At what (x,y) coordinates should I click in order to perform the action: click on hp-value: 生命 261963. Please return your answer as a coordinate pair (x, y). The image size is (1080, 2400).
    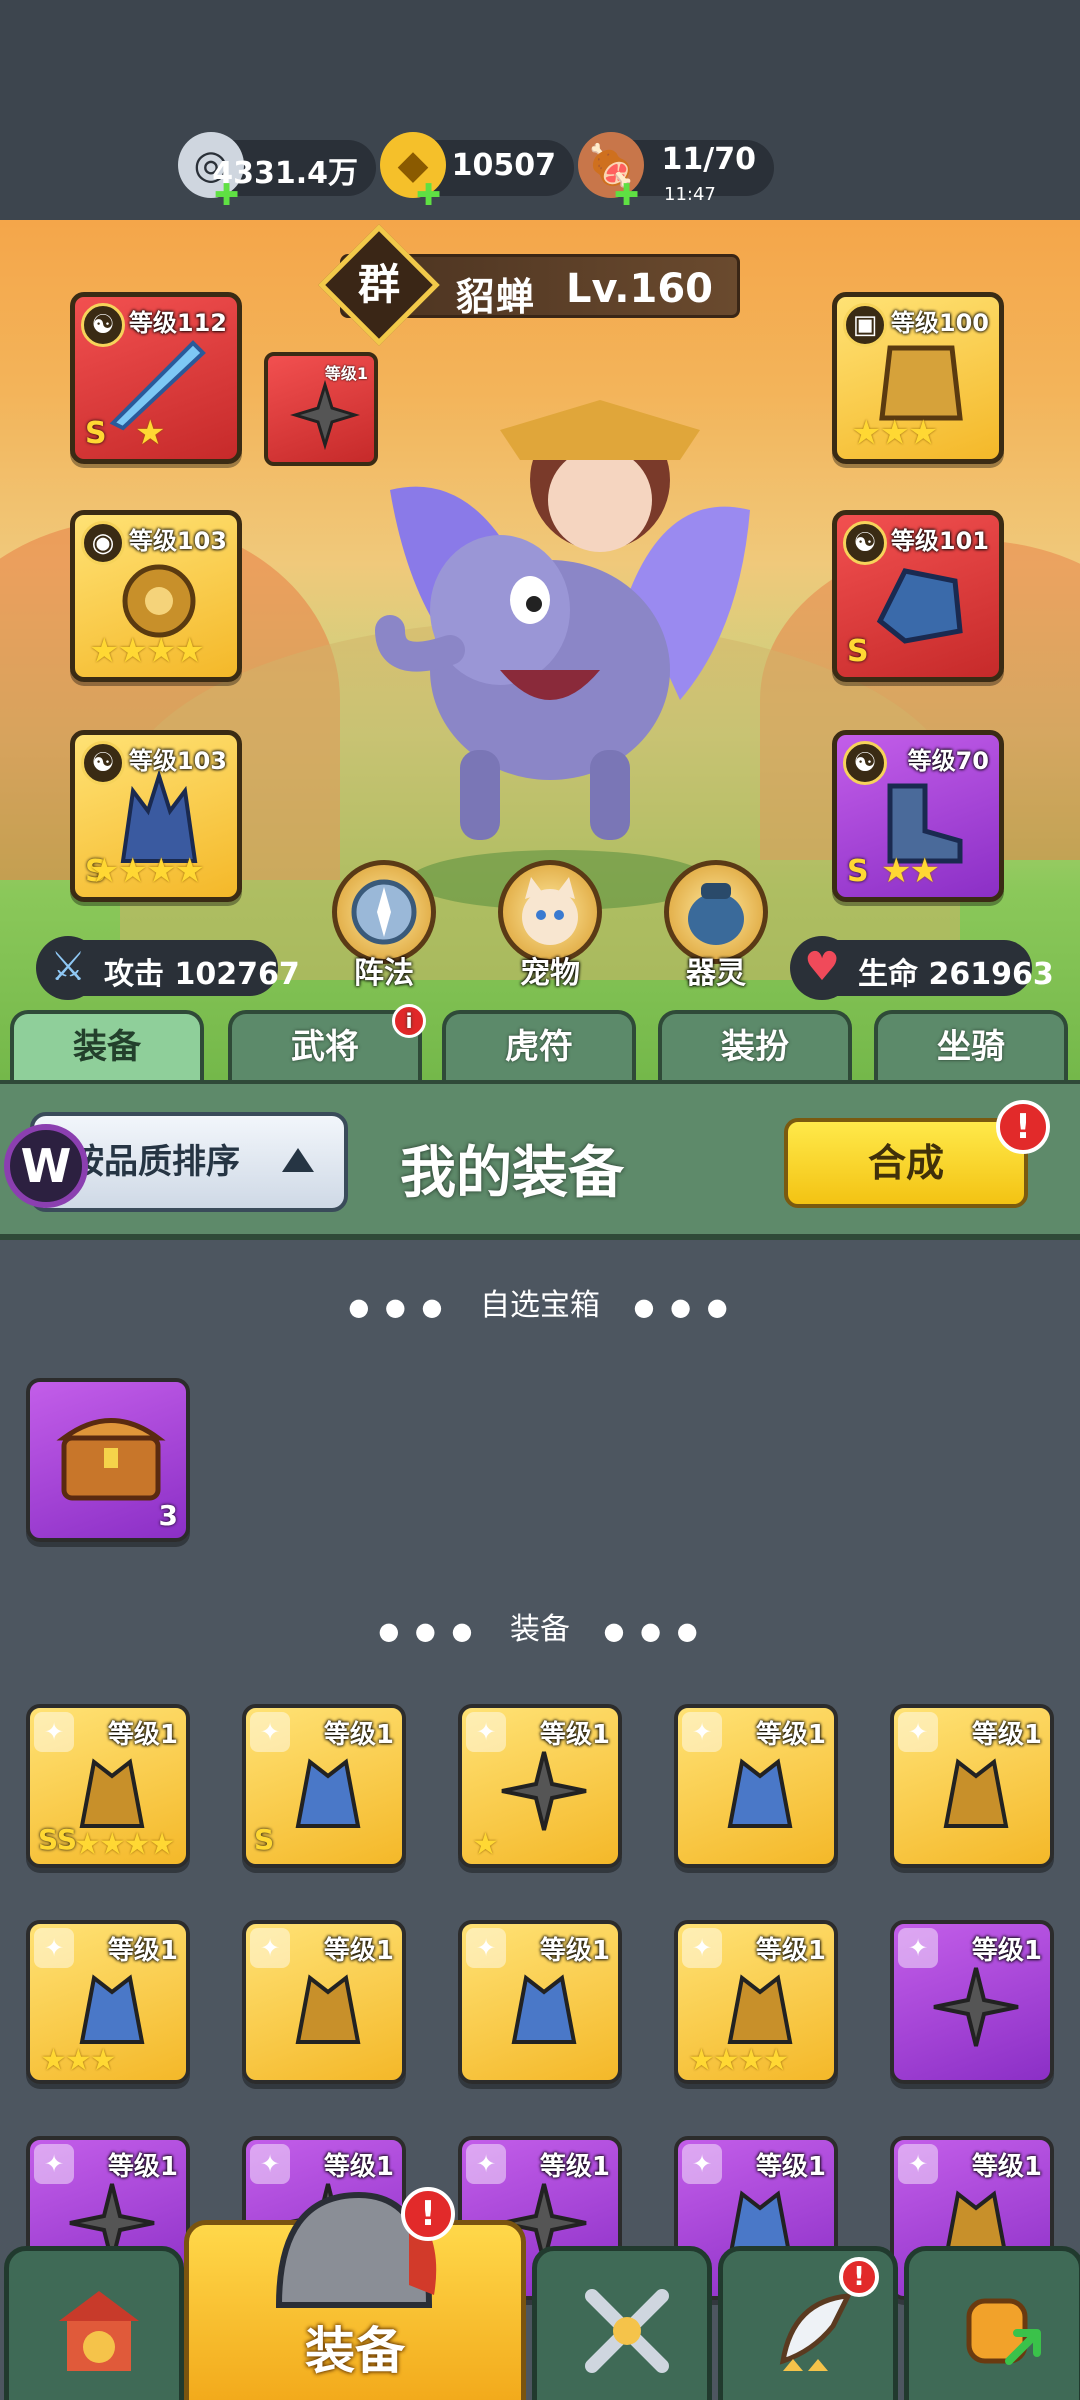
    Looking at the image, I should click on (956, 974).